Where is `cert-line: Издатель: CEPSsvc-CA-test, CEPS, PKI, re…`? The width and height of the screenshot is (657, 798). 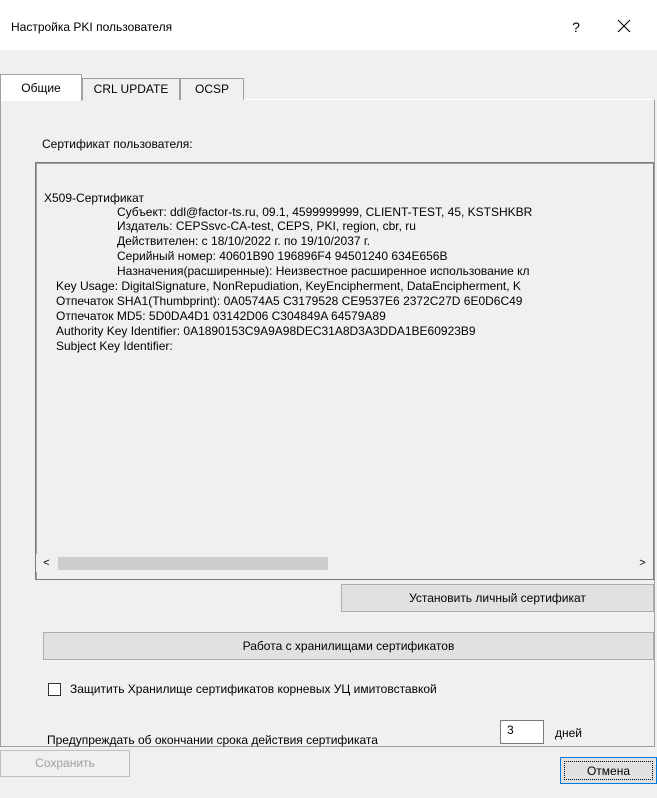
cert-line: Издатель: CEPSsvc-CA-test, CEPS, PKI, re… is located at coordinates (266, 226).